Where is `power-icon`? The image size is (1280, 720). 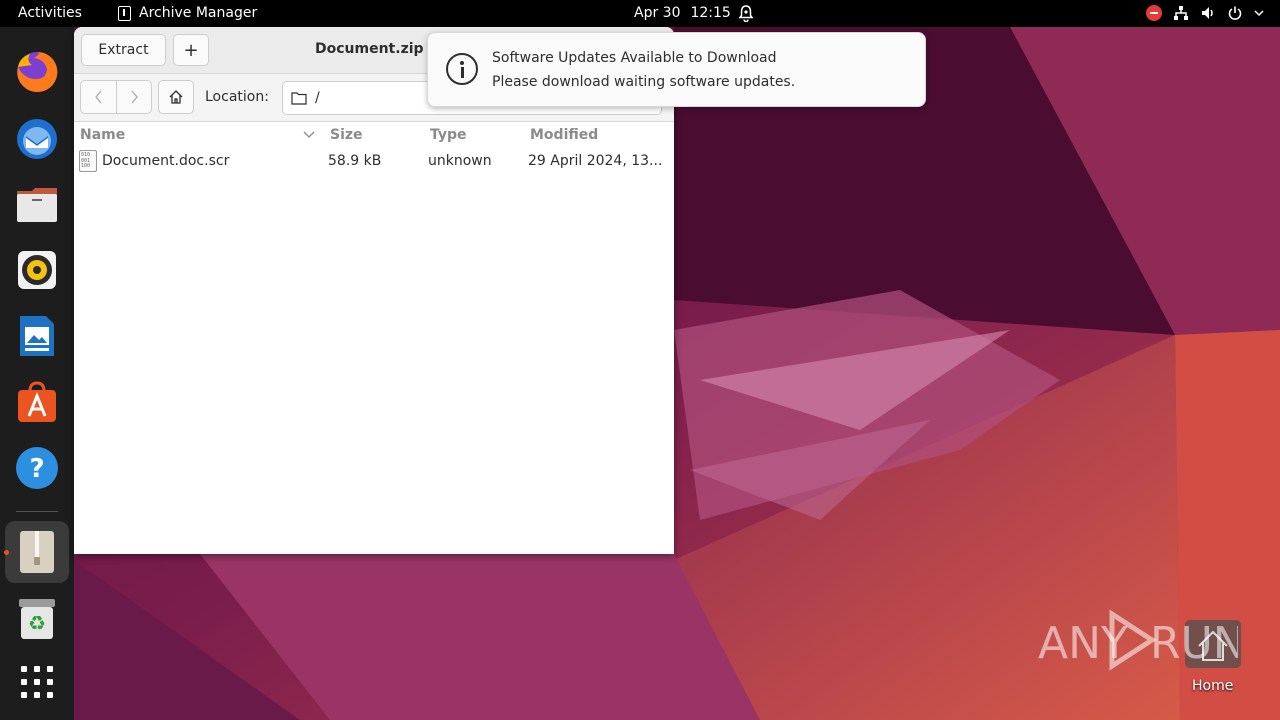
power-icon is located at coordinates (1235, 13).